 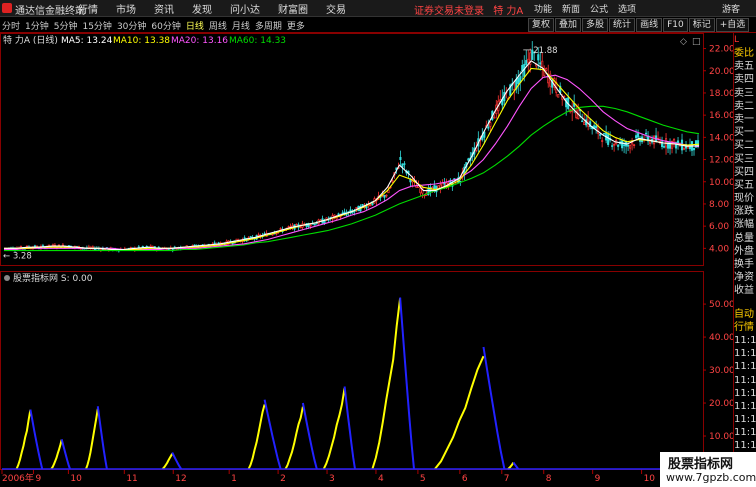 I want to click on period-tab-2: 5分钟, so click(x=66, y=25).